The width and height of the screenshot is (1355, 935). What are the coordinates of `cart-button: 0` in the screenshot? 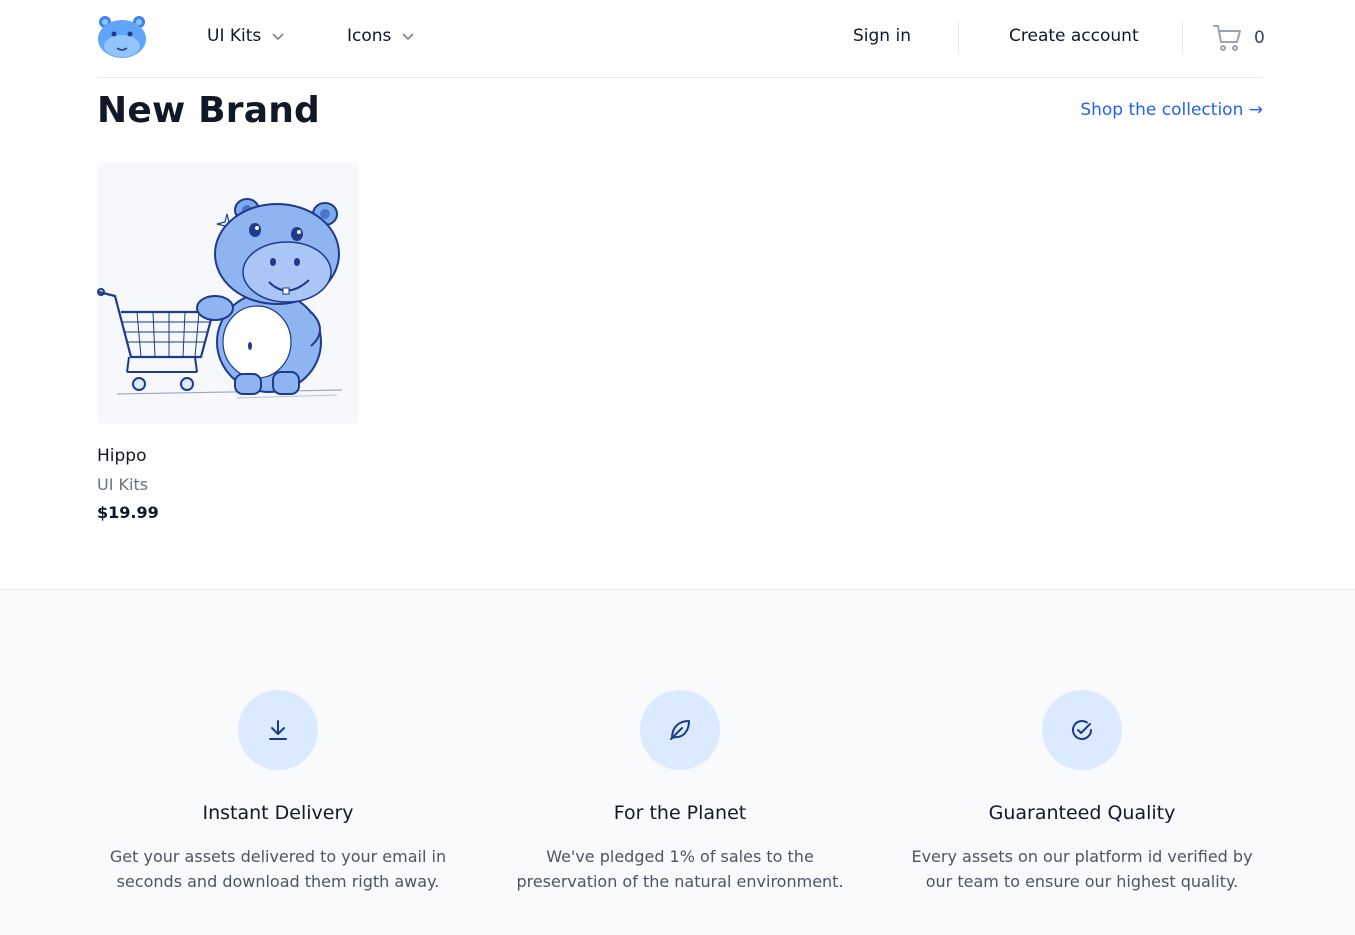 It's located at (1238, 38).